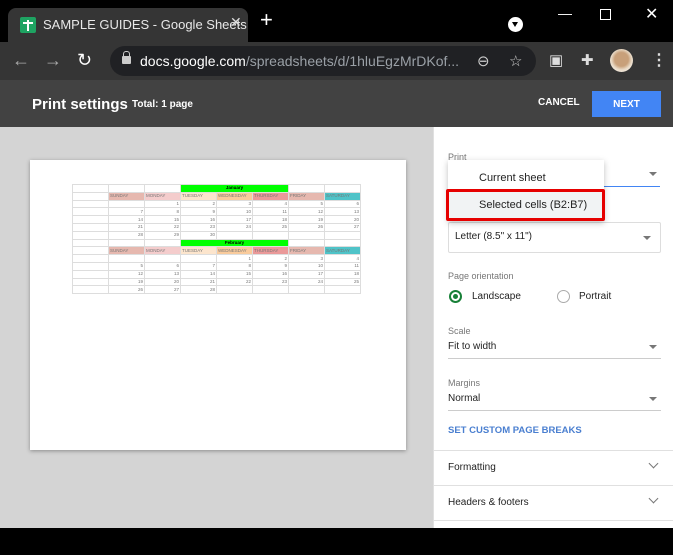 The height and width of the screenshot is (555, 673). What do you see at coordinates (659, 60) in the screenshot?
I see `browser-menu-icon: ⋮` at bounding box center [659, 60].